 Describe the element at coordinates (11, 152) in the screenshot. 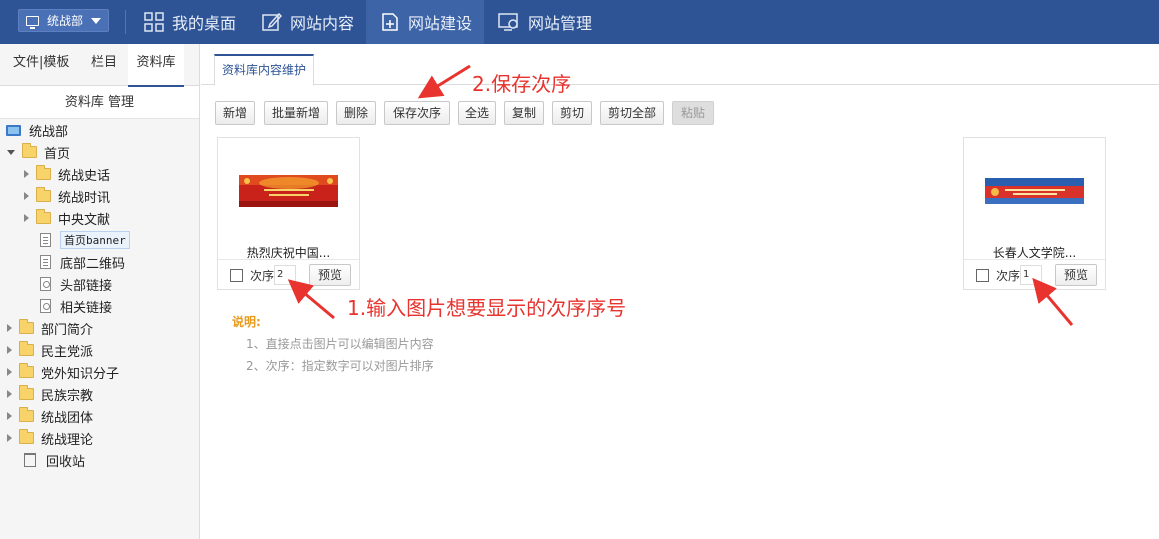

I see `collapse-arrow-icon` at that location.